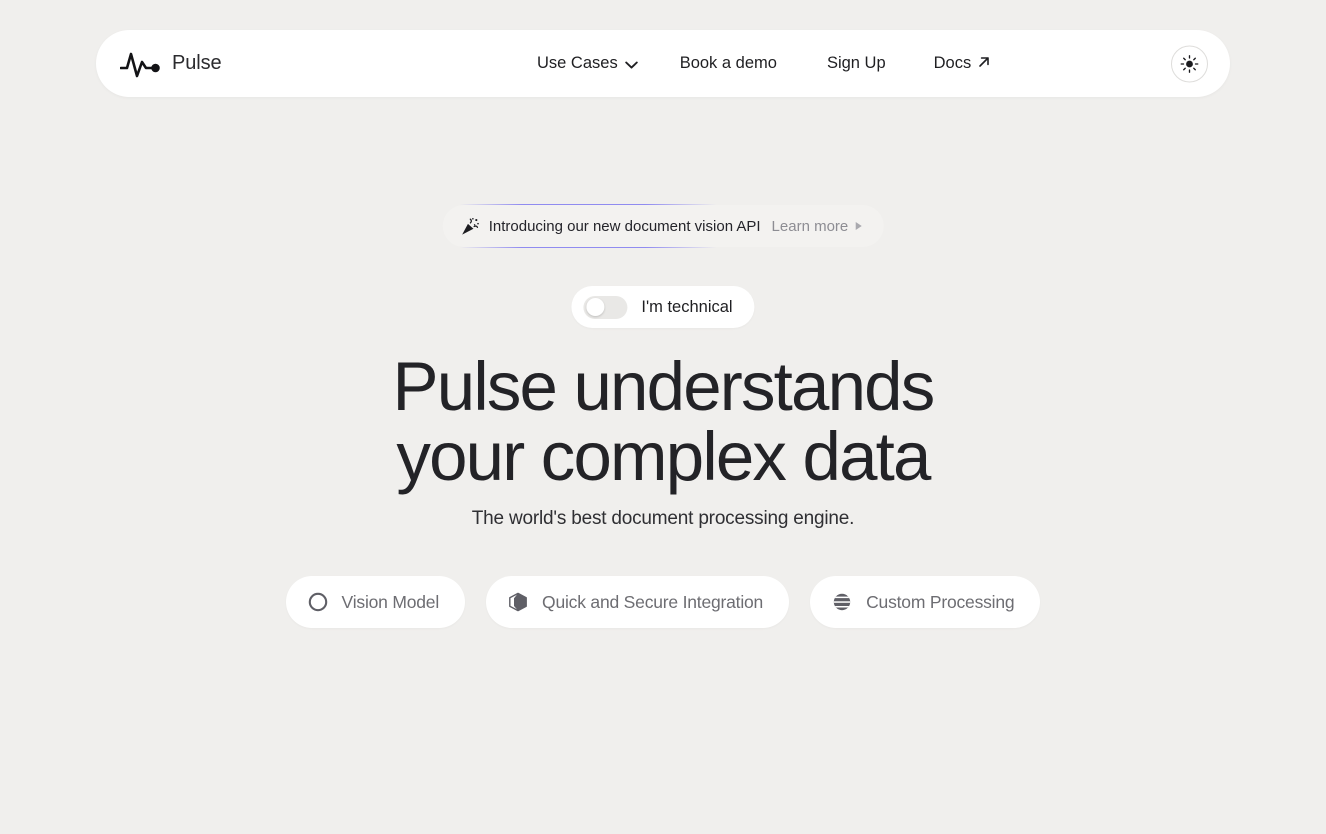 This screenshot has height=834, width=1326. I want to click on striped-sphere-icon, so click(842, 602).